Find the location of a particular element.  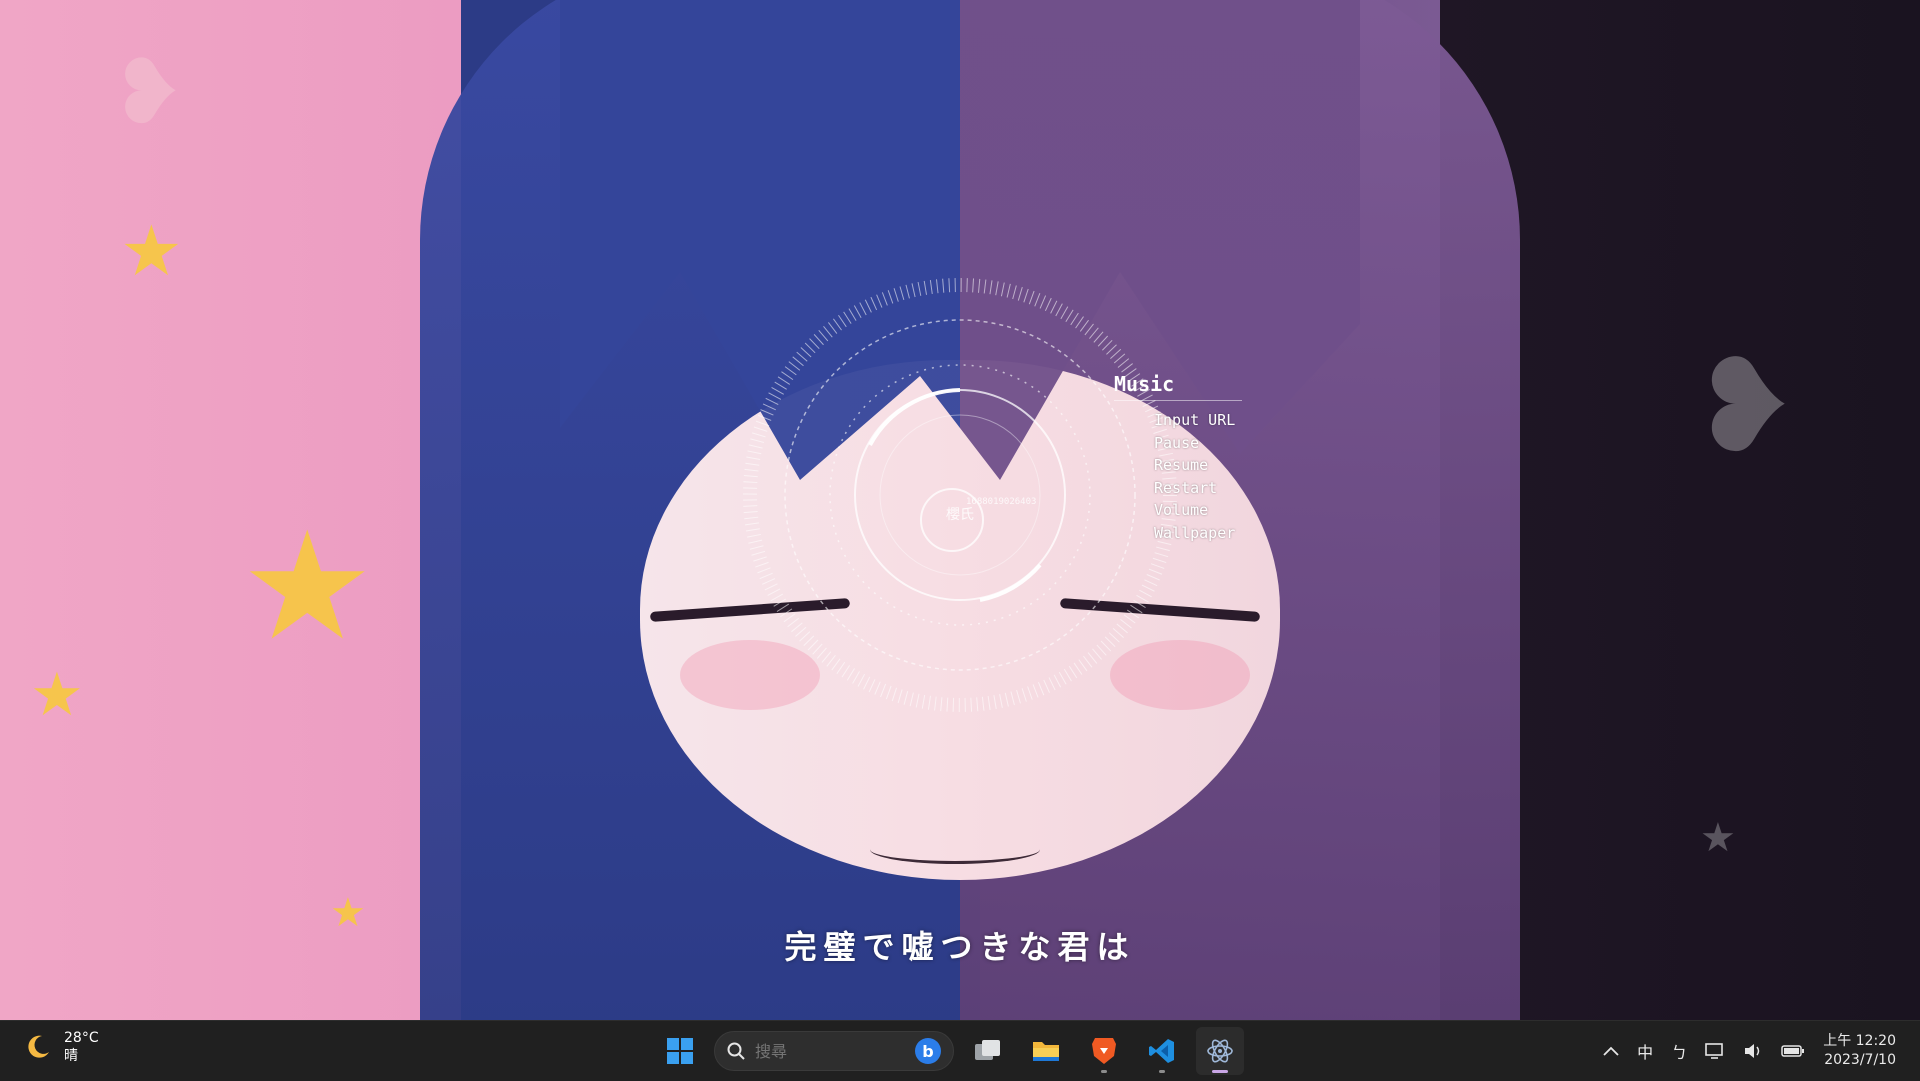

menu-item-volume: Volume is located at coordinates (1209, 510).